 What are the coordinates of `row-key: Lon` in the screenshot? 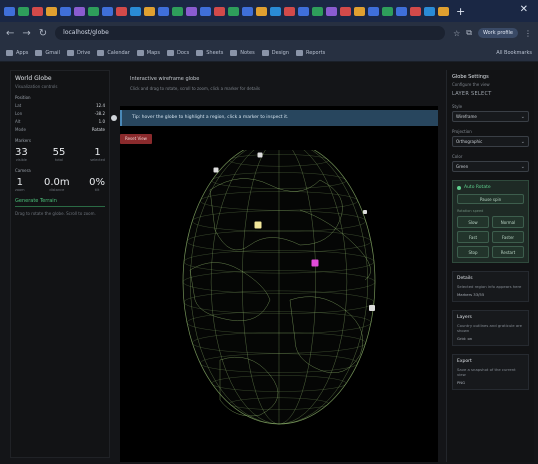 It's located at (19, 113).